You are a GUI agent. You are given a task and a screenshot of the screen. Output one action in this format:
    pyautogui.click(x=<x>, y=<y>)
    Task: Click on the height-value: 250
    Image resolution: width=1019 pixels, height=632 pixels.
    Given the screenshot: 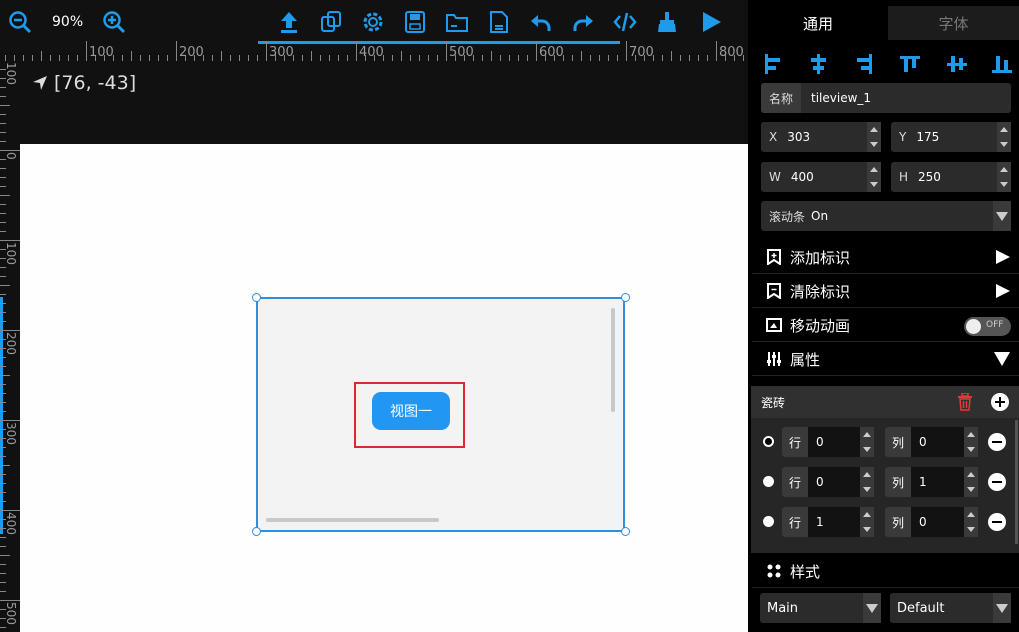 What is the action you would take?
    pyautogui.click(x=924, y=177)
    